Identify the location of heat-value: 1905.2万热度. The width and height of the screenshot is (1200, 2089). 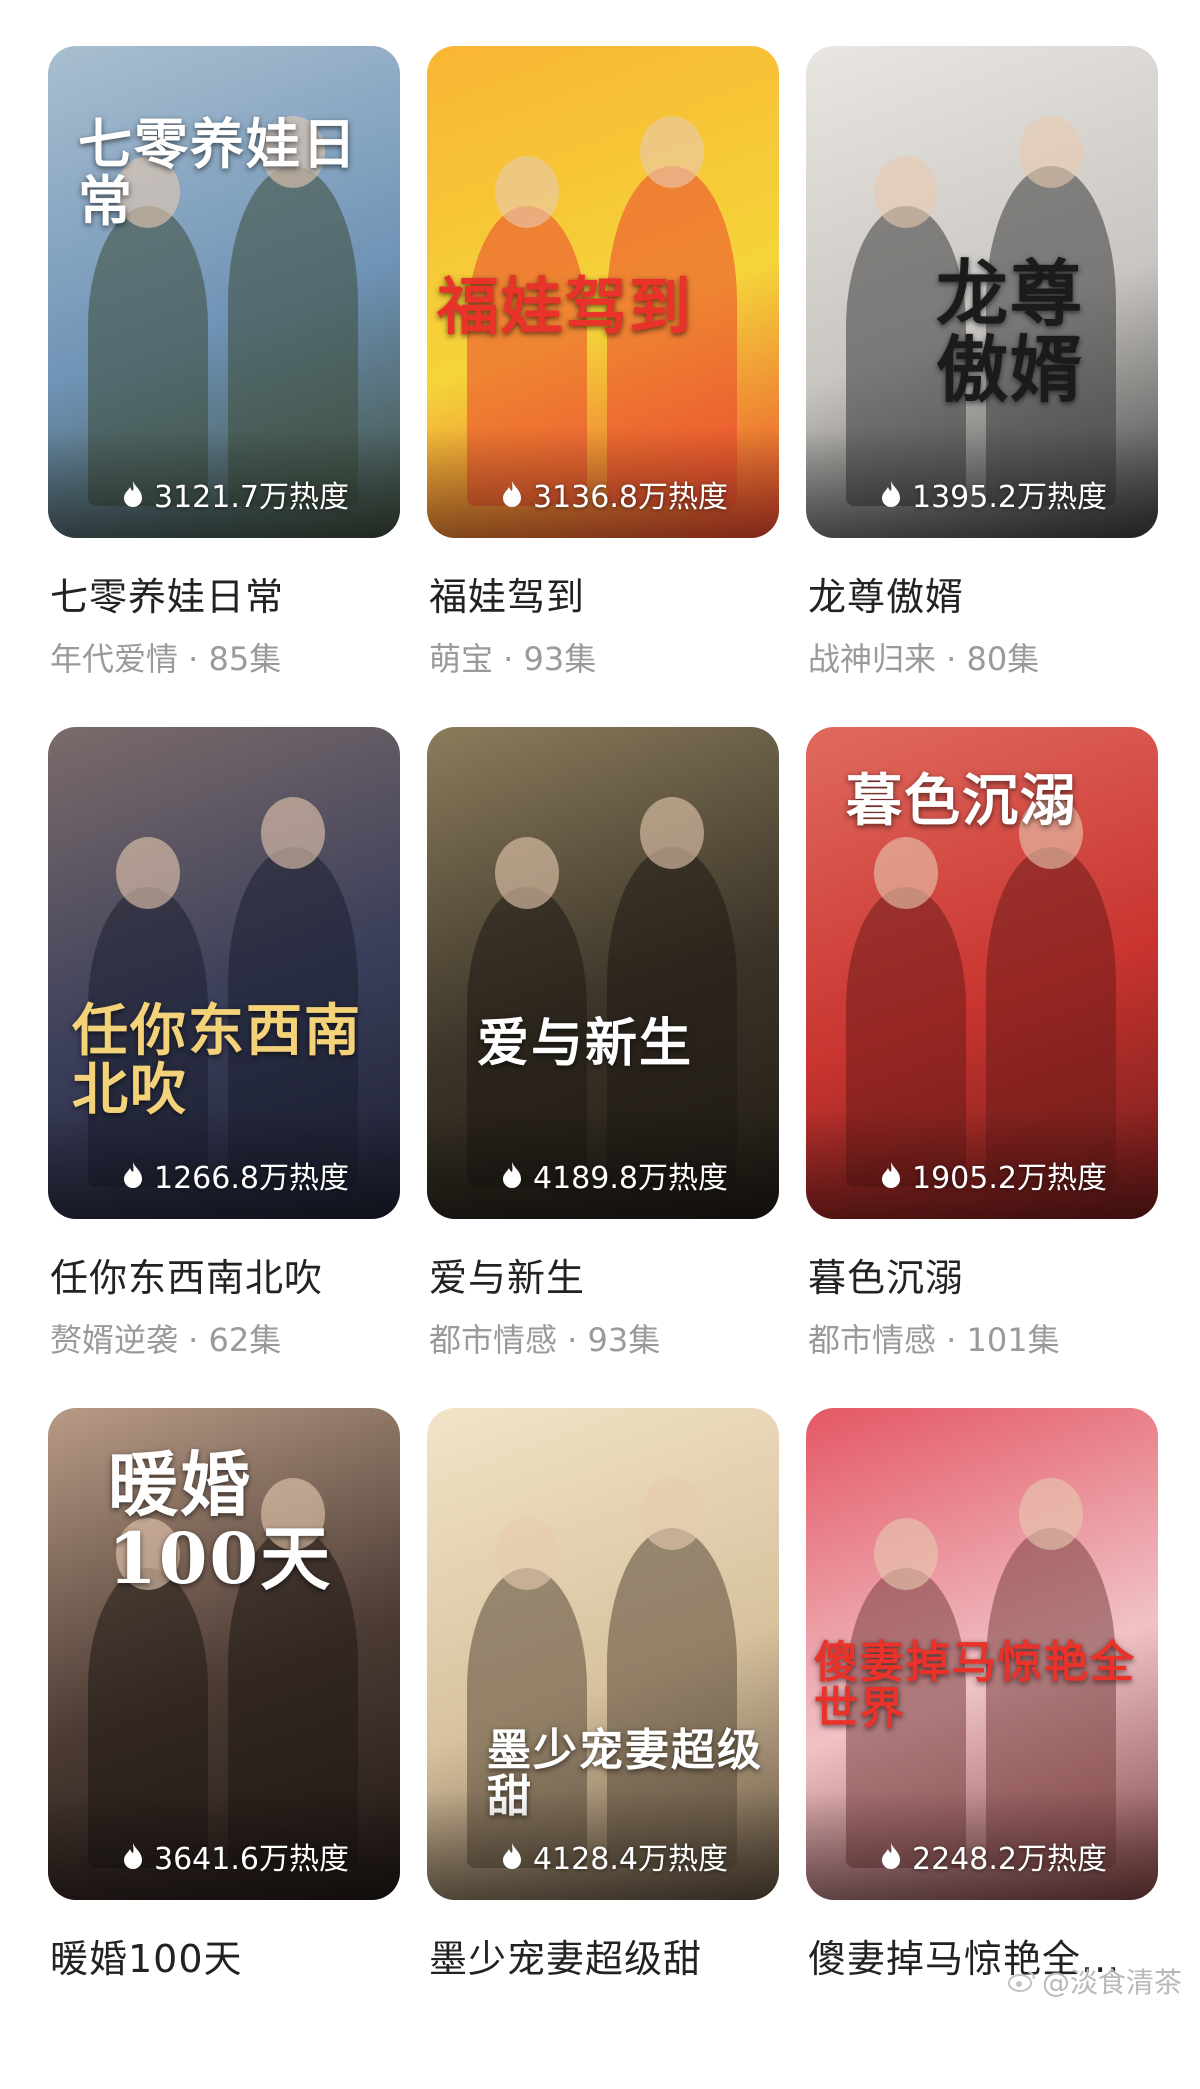
(1009, 1178).